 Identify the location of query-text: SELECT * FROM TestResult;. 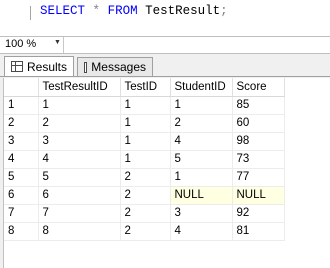
(134, 11).